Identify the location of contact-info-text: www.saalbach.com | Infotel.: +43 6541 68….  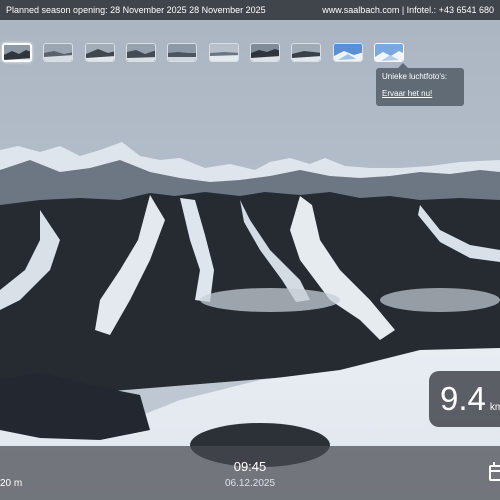
(408, 10).